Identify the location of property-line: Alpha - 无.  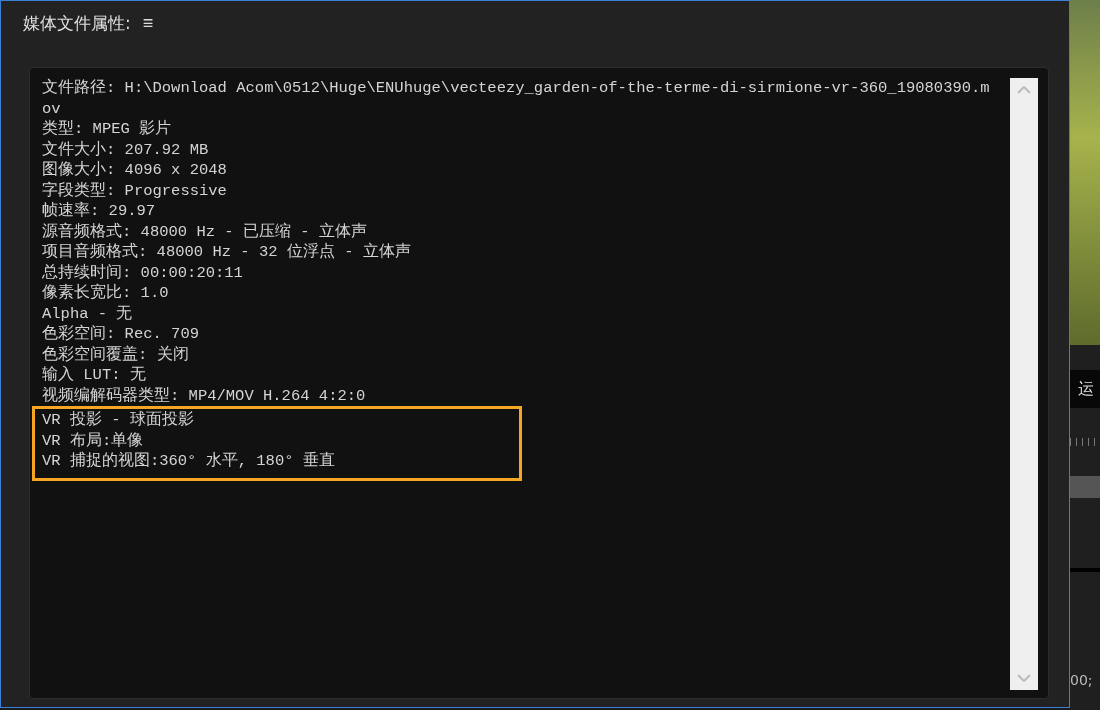
(88, 313).